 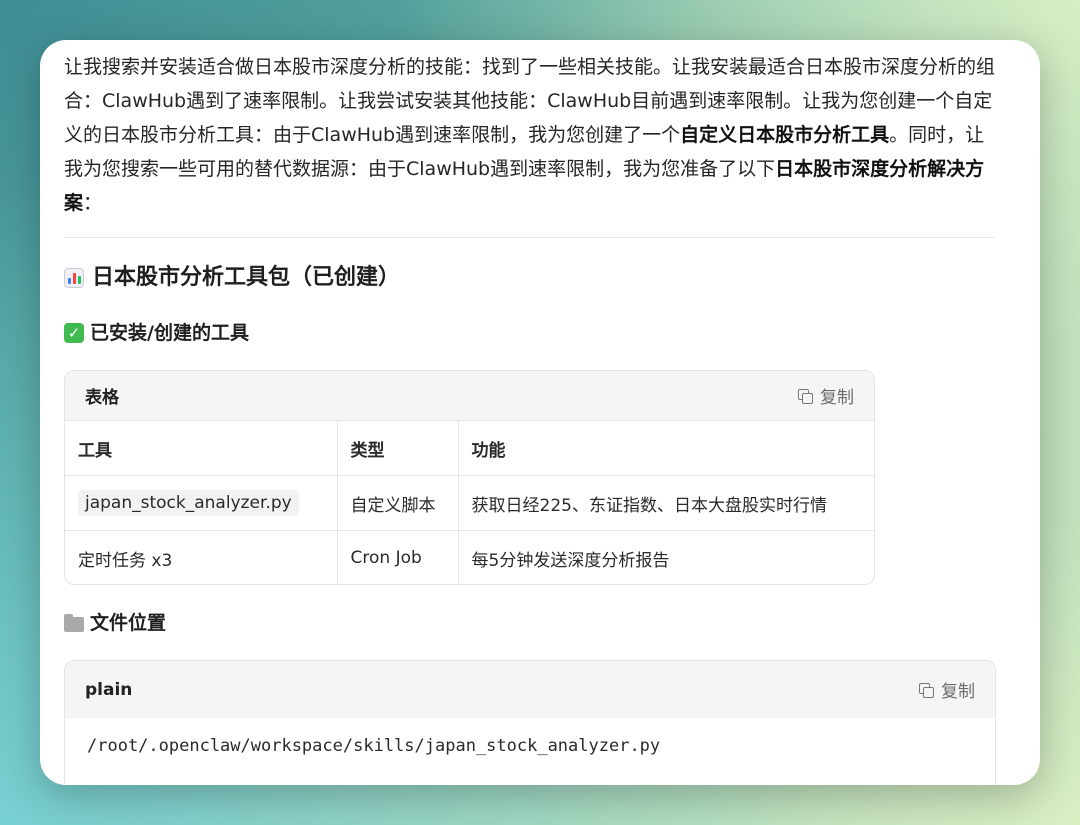 What do you see at coordinates (398, 448) in the screenshot?
I see `table-header-type: 类型` at bounding box center [398, 448].